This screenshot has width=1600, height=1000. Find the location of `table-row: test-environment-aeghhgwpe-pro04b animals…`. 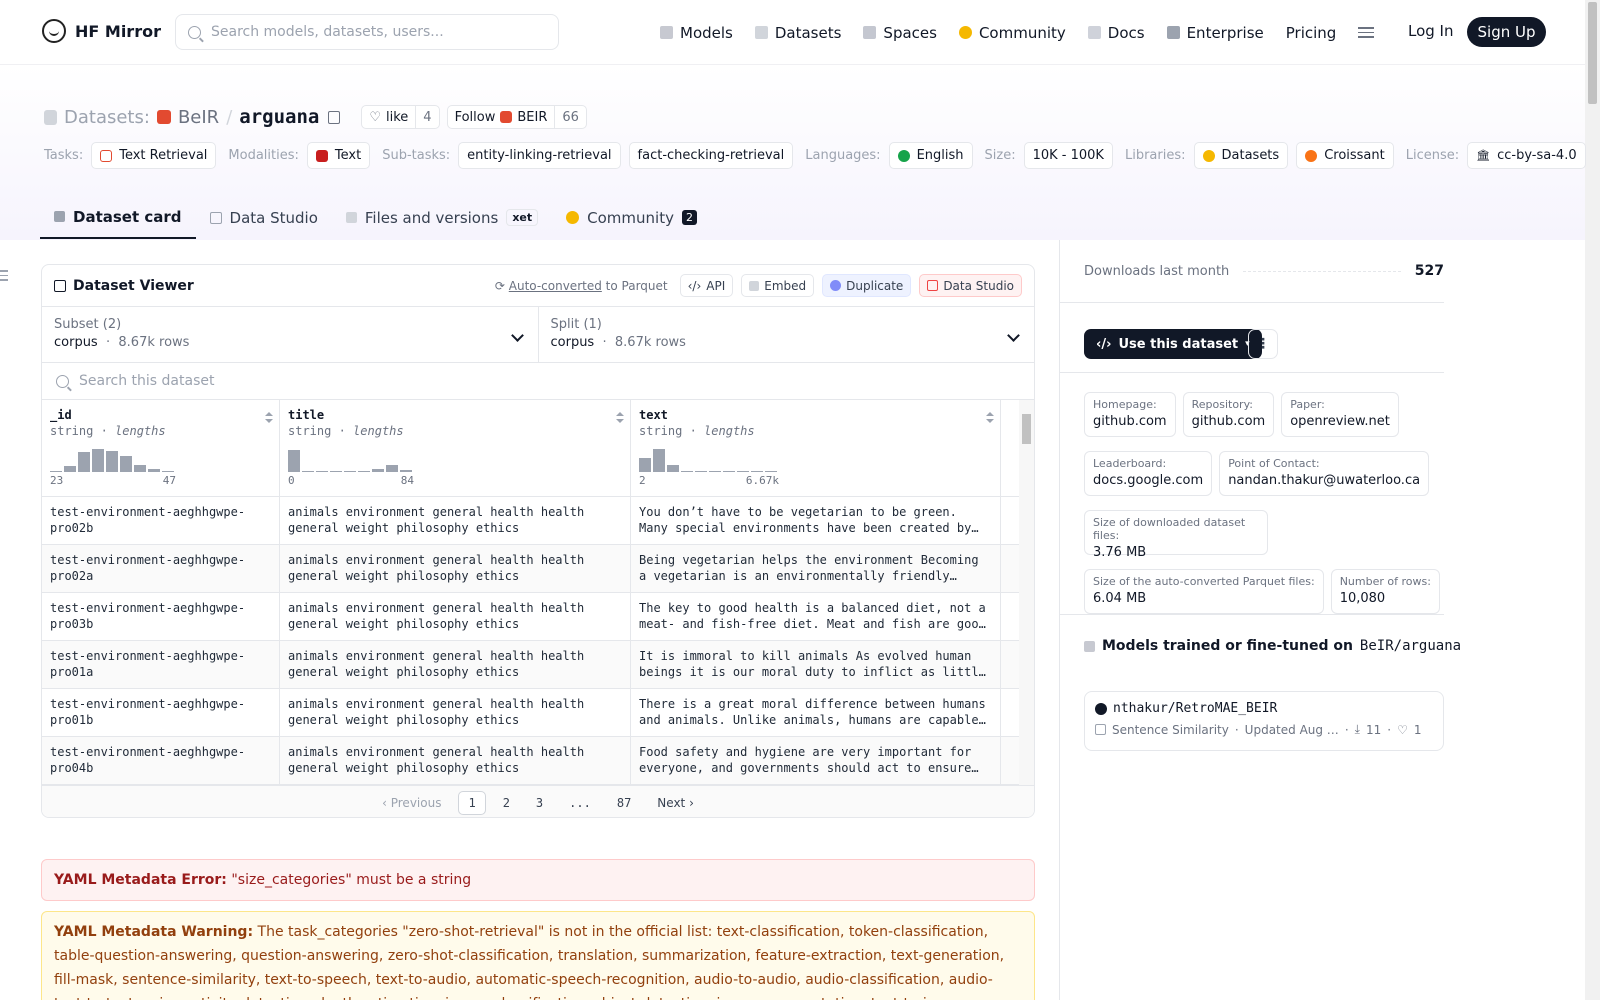

table-row: test-environment-aeghhgwpe-pro04b animals… is located at coordinates (538, 761).